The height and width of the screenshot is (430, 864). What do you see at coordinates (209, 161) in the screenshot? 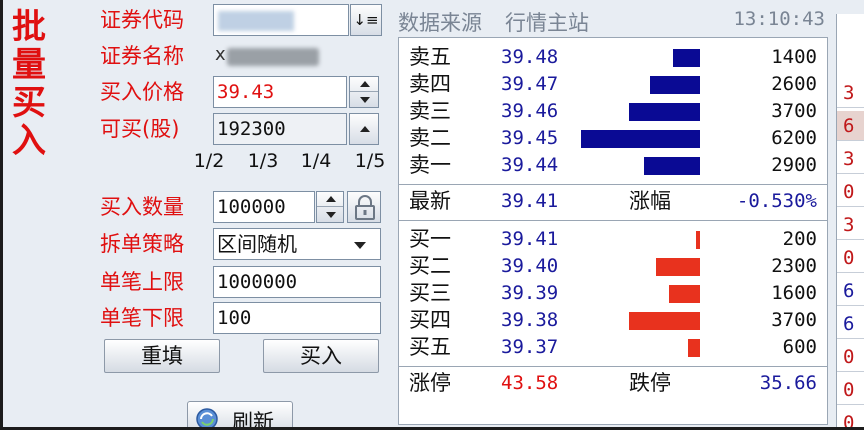
I see `fraction-half-button: 1/2` at bounding box center [209, 161].